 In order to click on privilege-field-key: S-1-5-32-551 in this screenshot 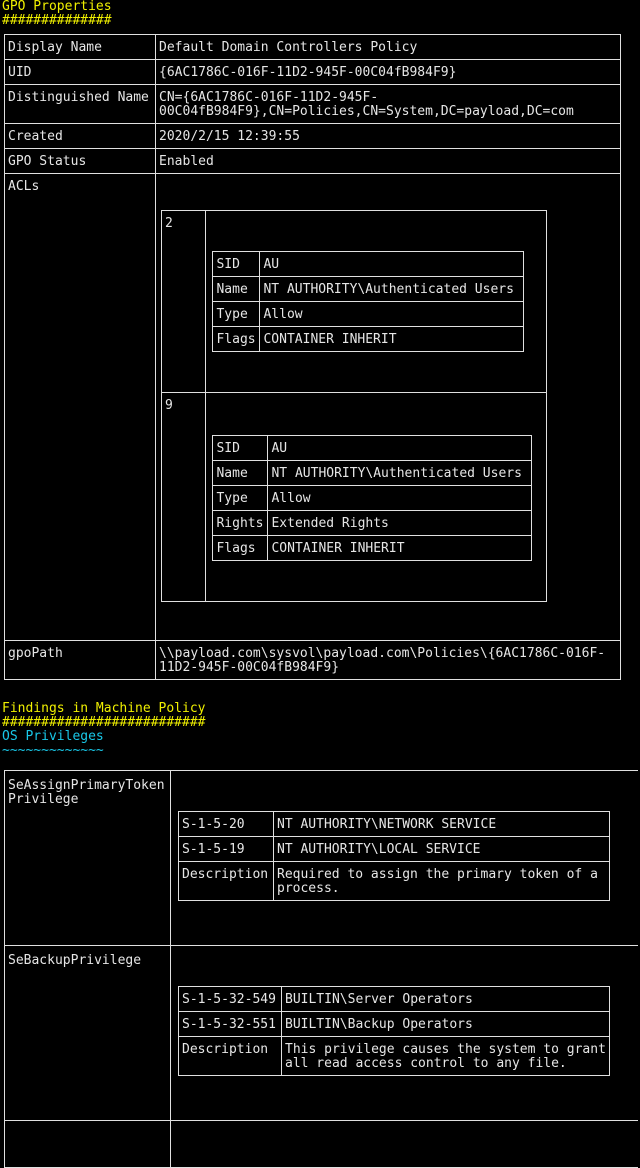, I will do `click(230, 1024)`.